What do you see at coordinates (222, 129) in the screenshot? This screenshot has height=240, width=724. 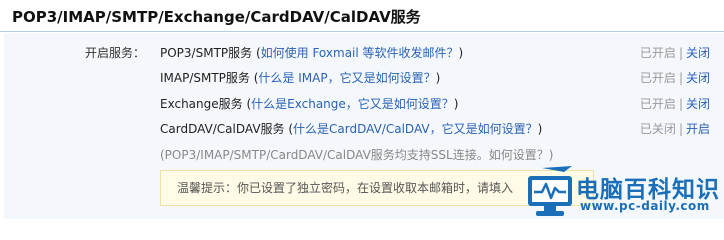 I see `service-name: CardDAV/CalDAV服务` at bounding box center [222, 129].